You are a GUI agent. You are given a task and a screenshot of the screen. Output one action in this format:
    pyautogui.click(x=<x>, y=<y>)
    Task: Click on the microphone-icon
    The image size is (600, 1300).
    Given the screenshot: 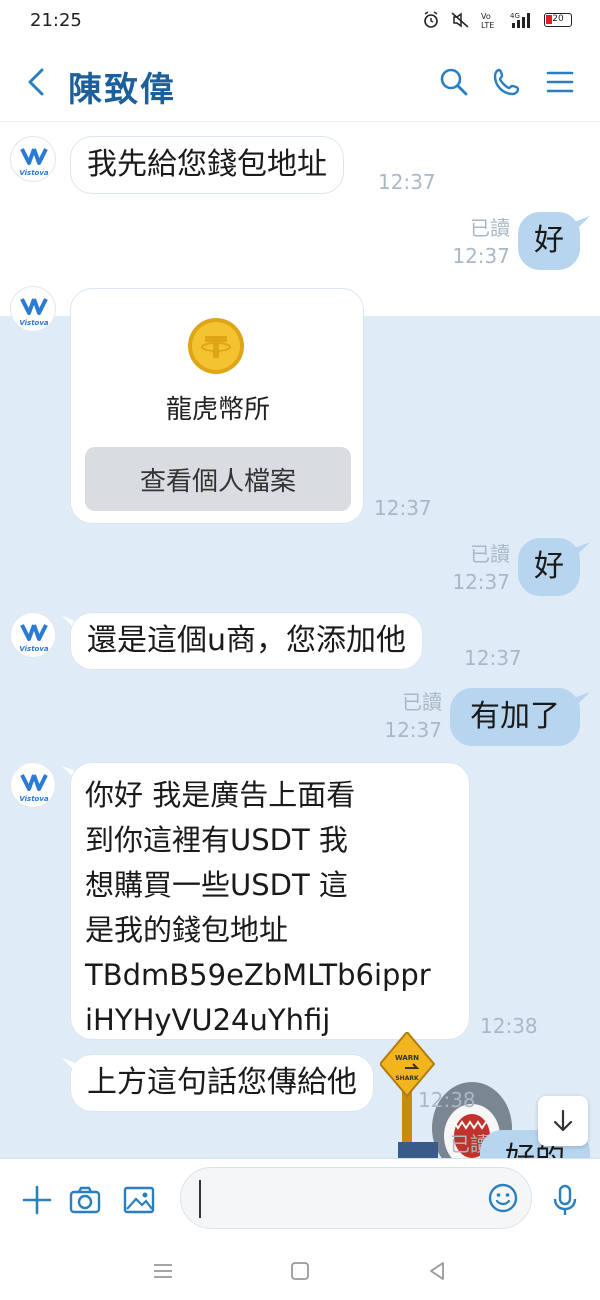 What is the action you would take?
    pyautogui.click(x=565, y=1200)
    